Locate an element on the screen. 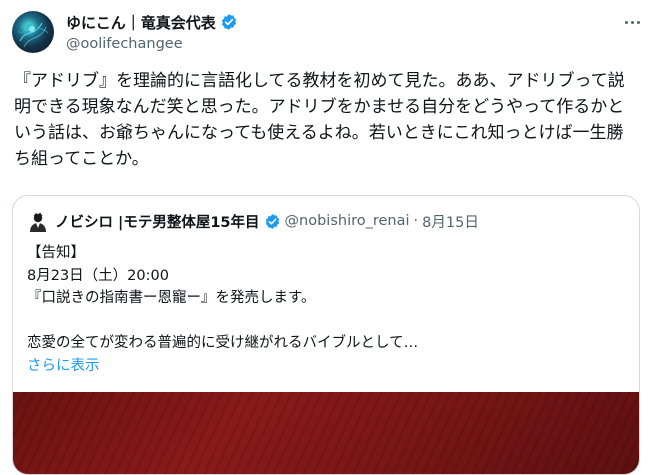  quoted-line is located at coordinates (327, 321).